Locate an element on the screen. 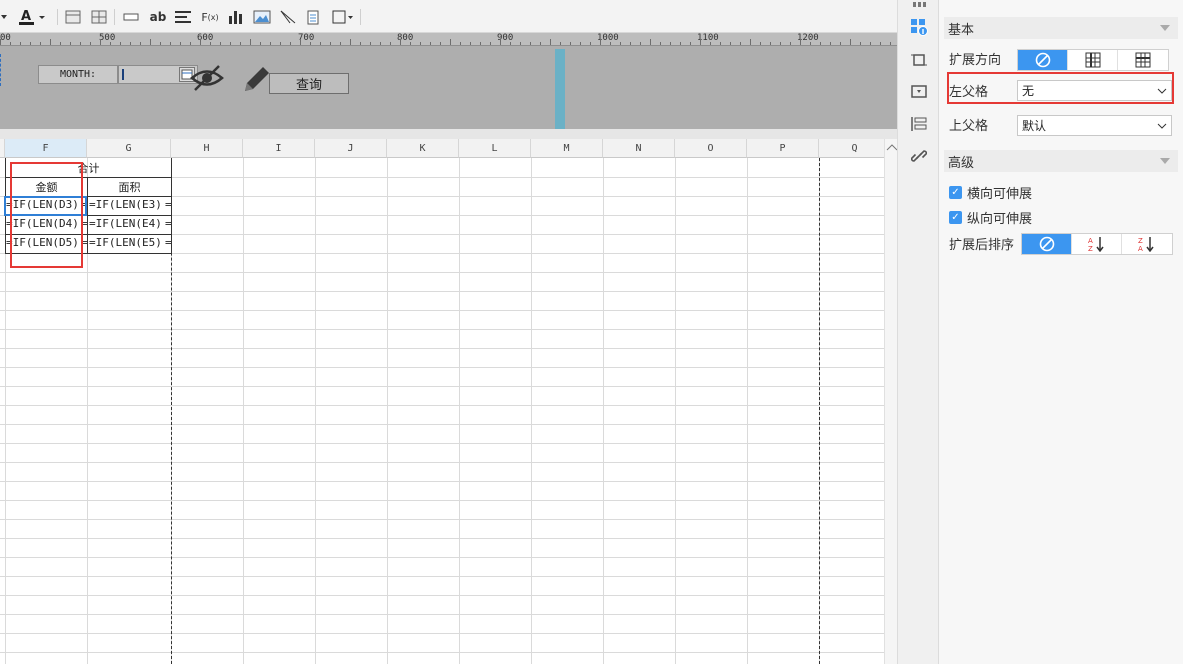 The height and width of the screenshot is (664, 1183). expand-horizontal-option is located at coordinates (1143, 60).